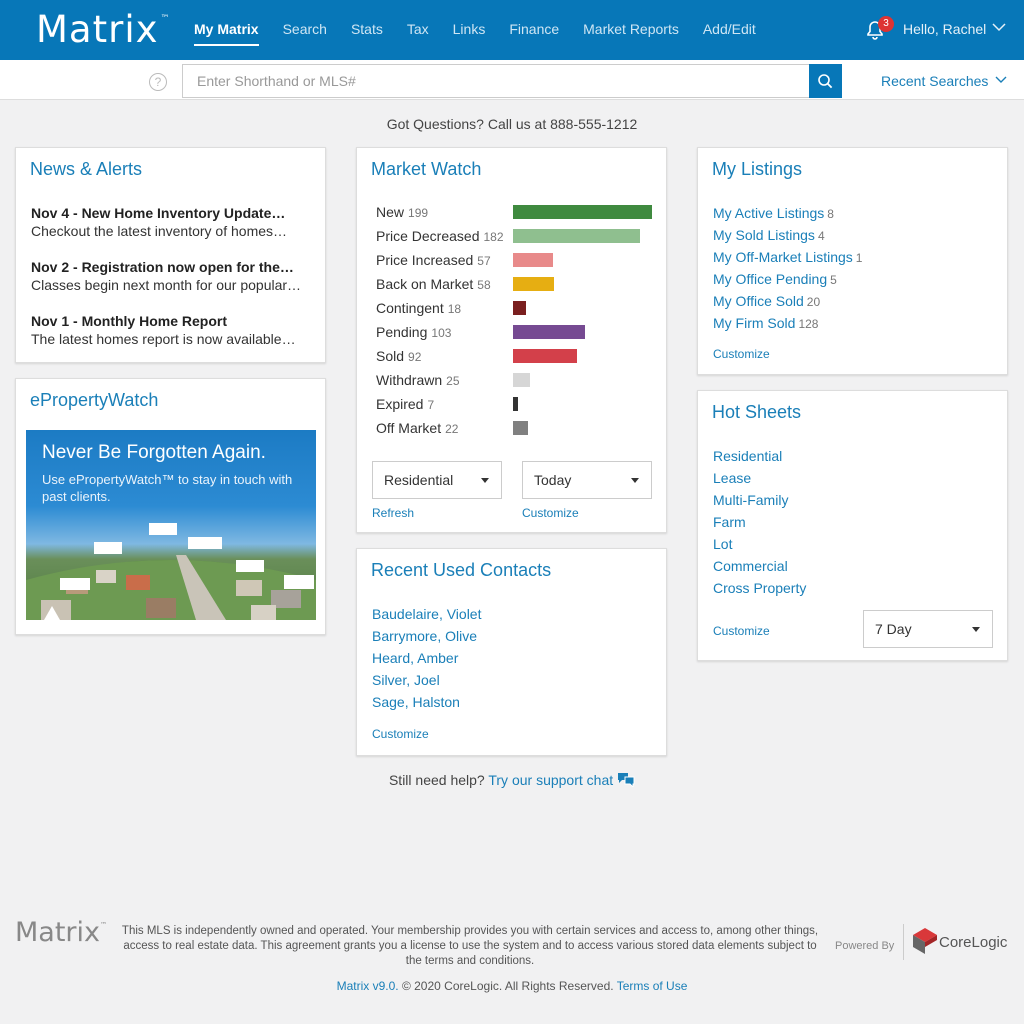  What do you see at coordinates (406, 680) in the screenshot?
I see `contact-link: Silver, Joel` at bounding box center [406, 680].